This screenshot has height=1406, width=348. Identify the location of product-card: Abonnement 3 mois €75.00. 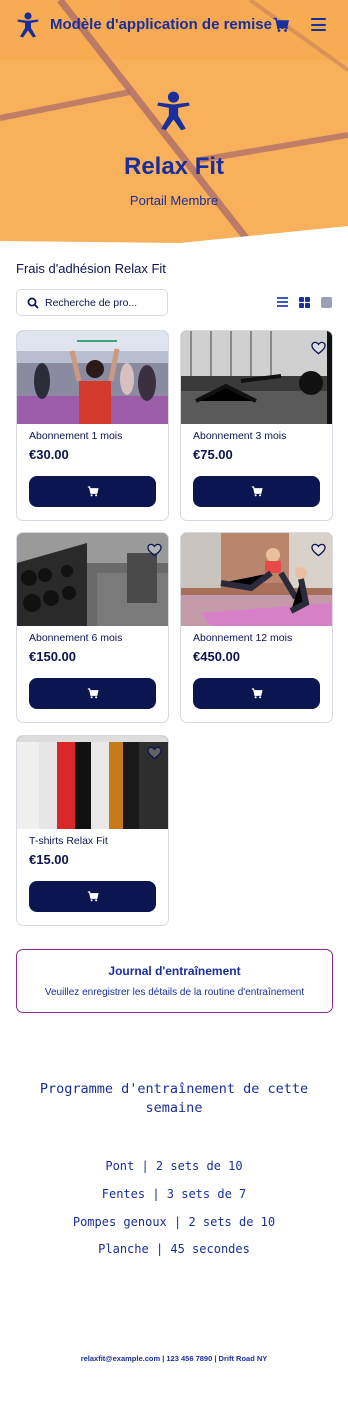
(256, 425).